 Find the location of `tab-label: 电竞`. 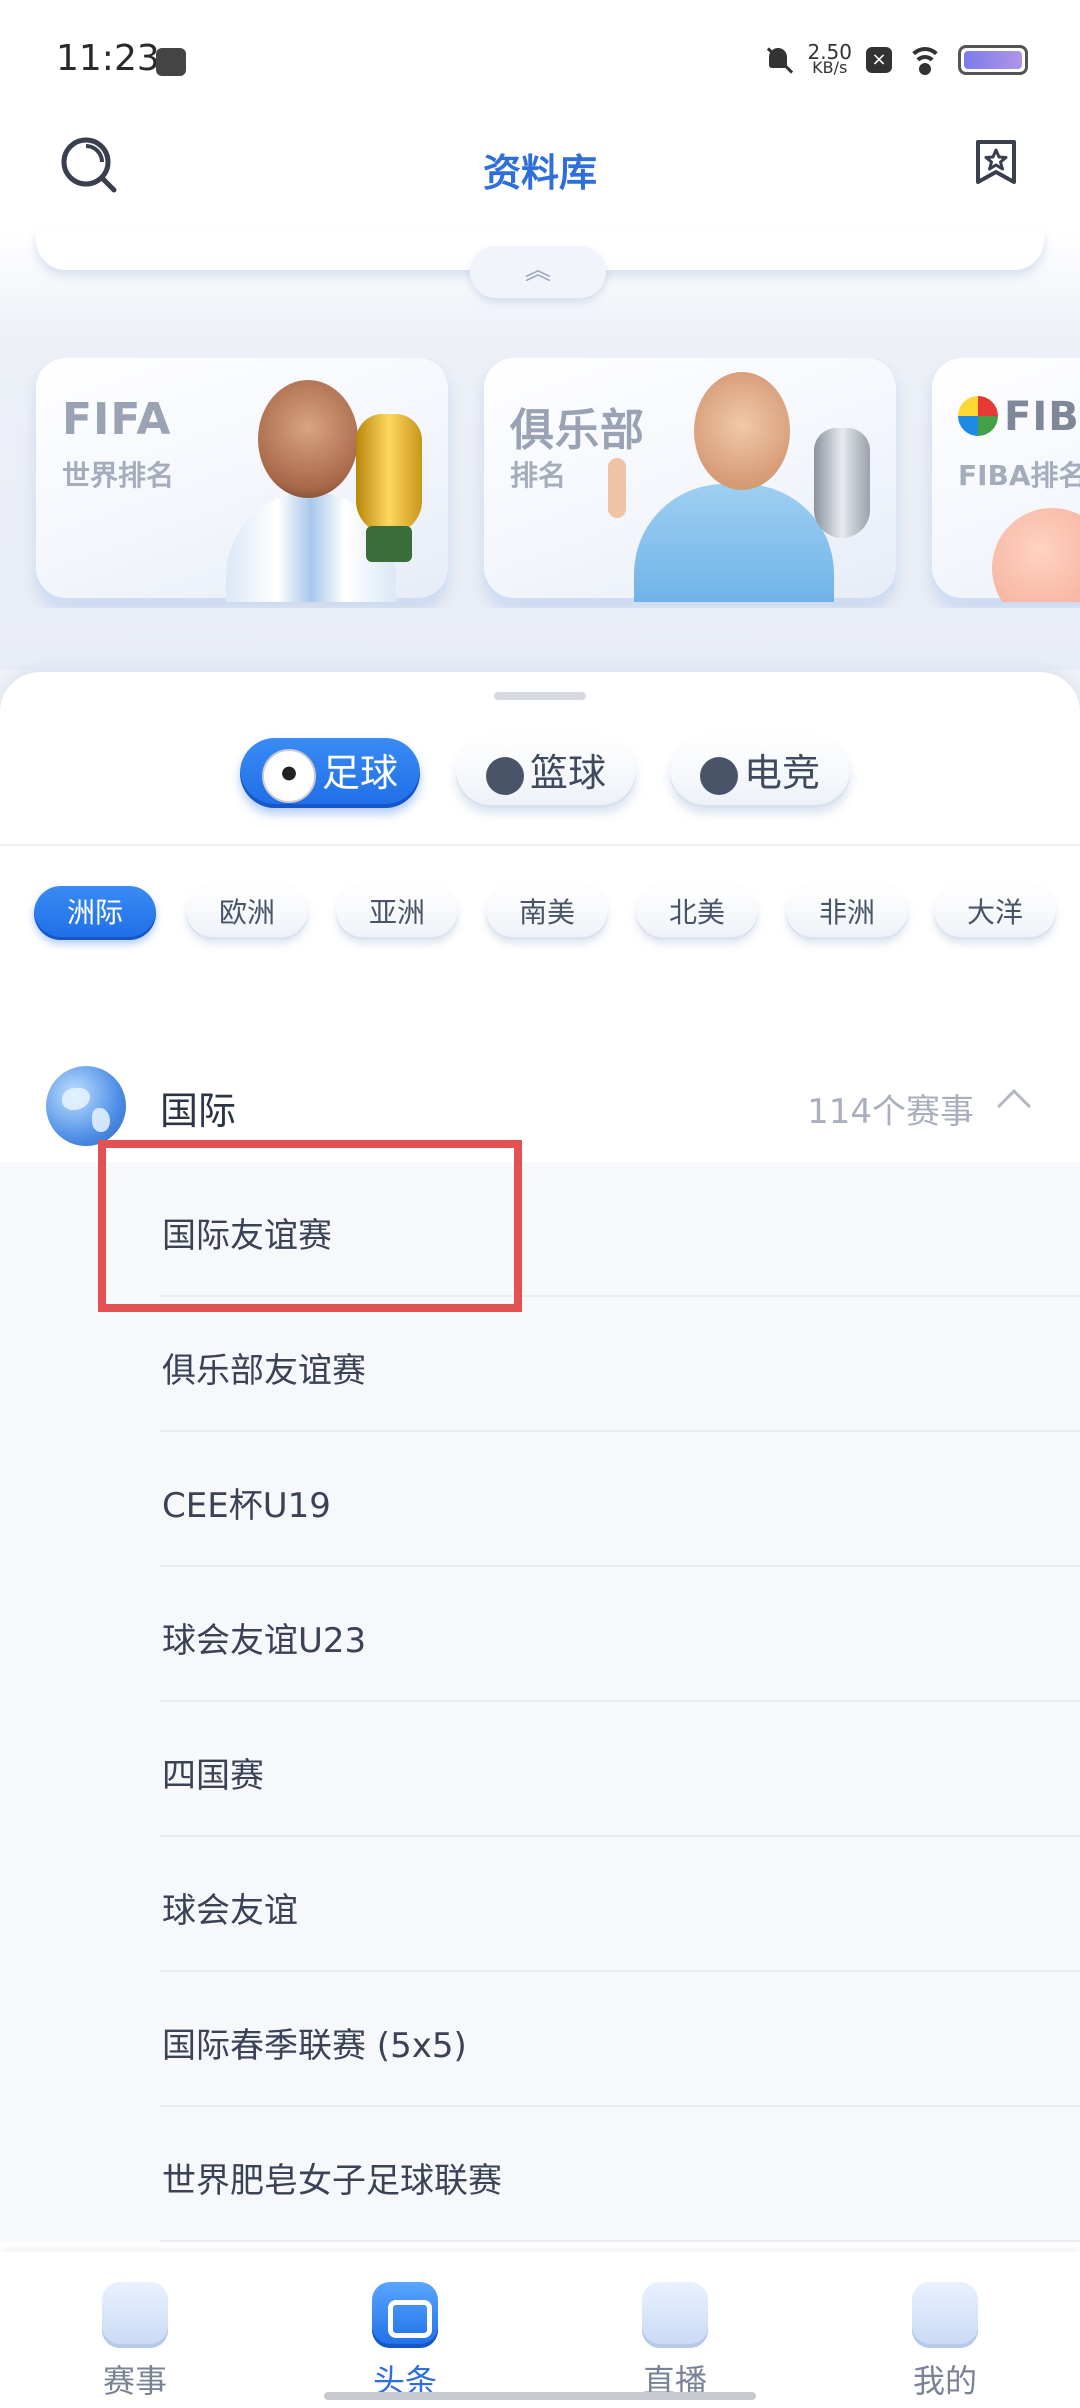

tab-label: 电竞 is located at coordinates (781, 773).